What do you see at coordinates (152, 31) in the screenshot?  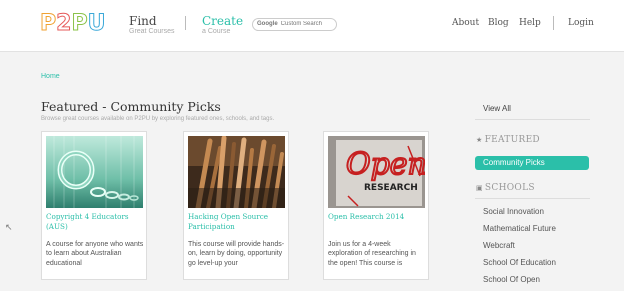 I see `nav-find-subtitle: Great Courses` at bounding box center [152, 31].